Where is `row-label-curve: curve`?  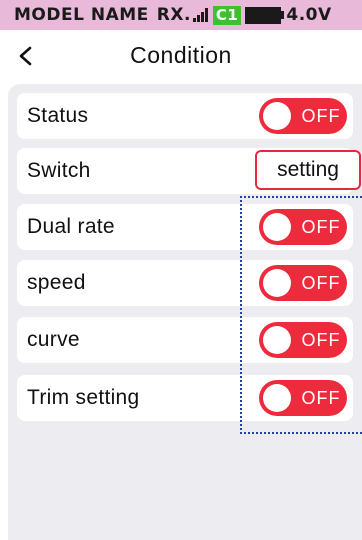
row-label-curve: curve is located at coordinates (53, 339).